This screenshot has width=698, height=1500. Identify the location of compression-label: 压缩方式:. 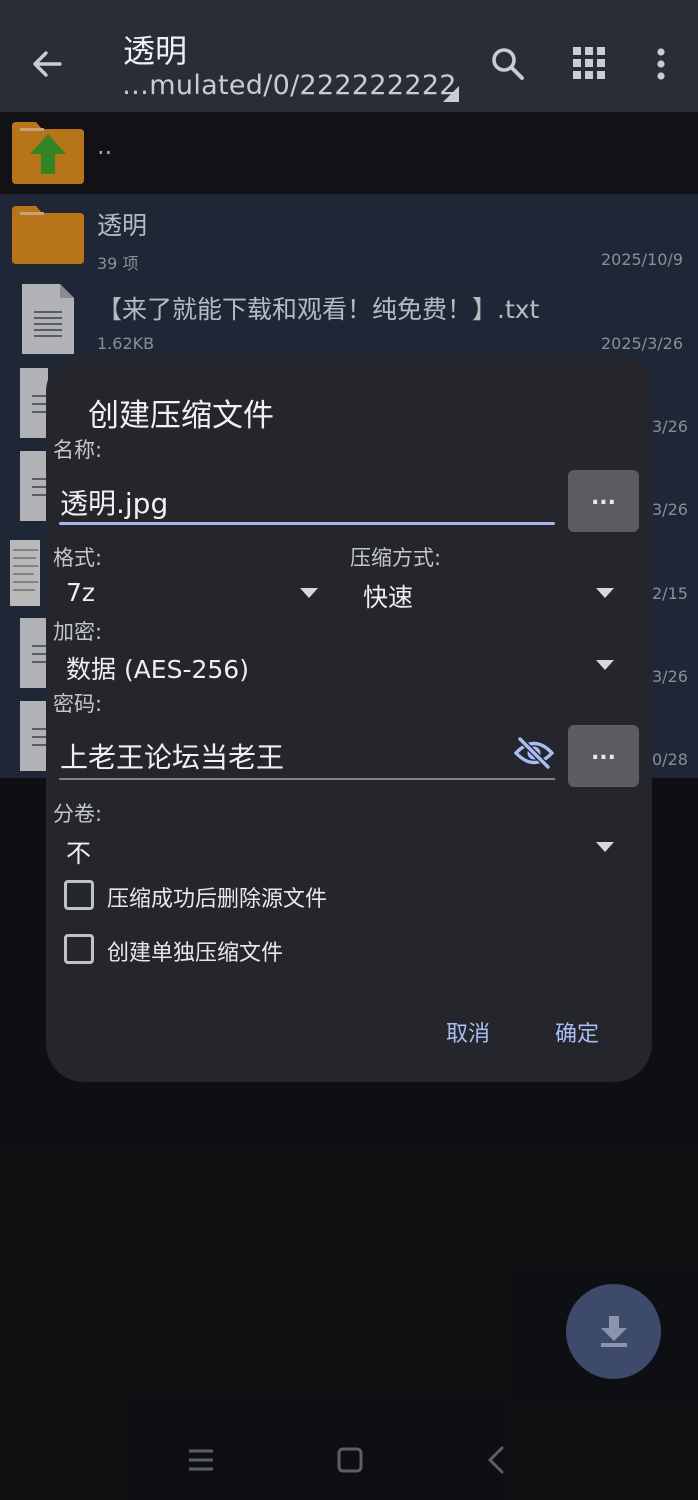
(396, 558).